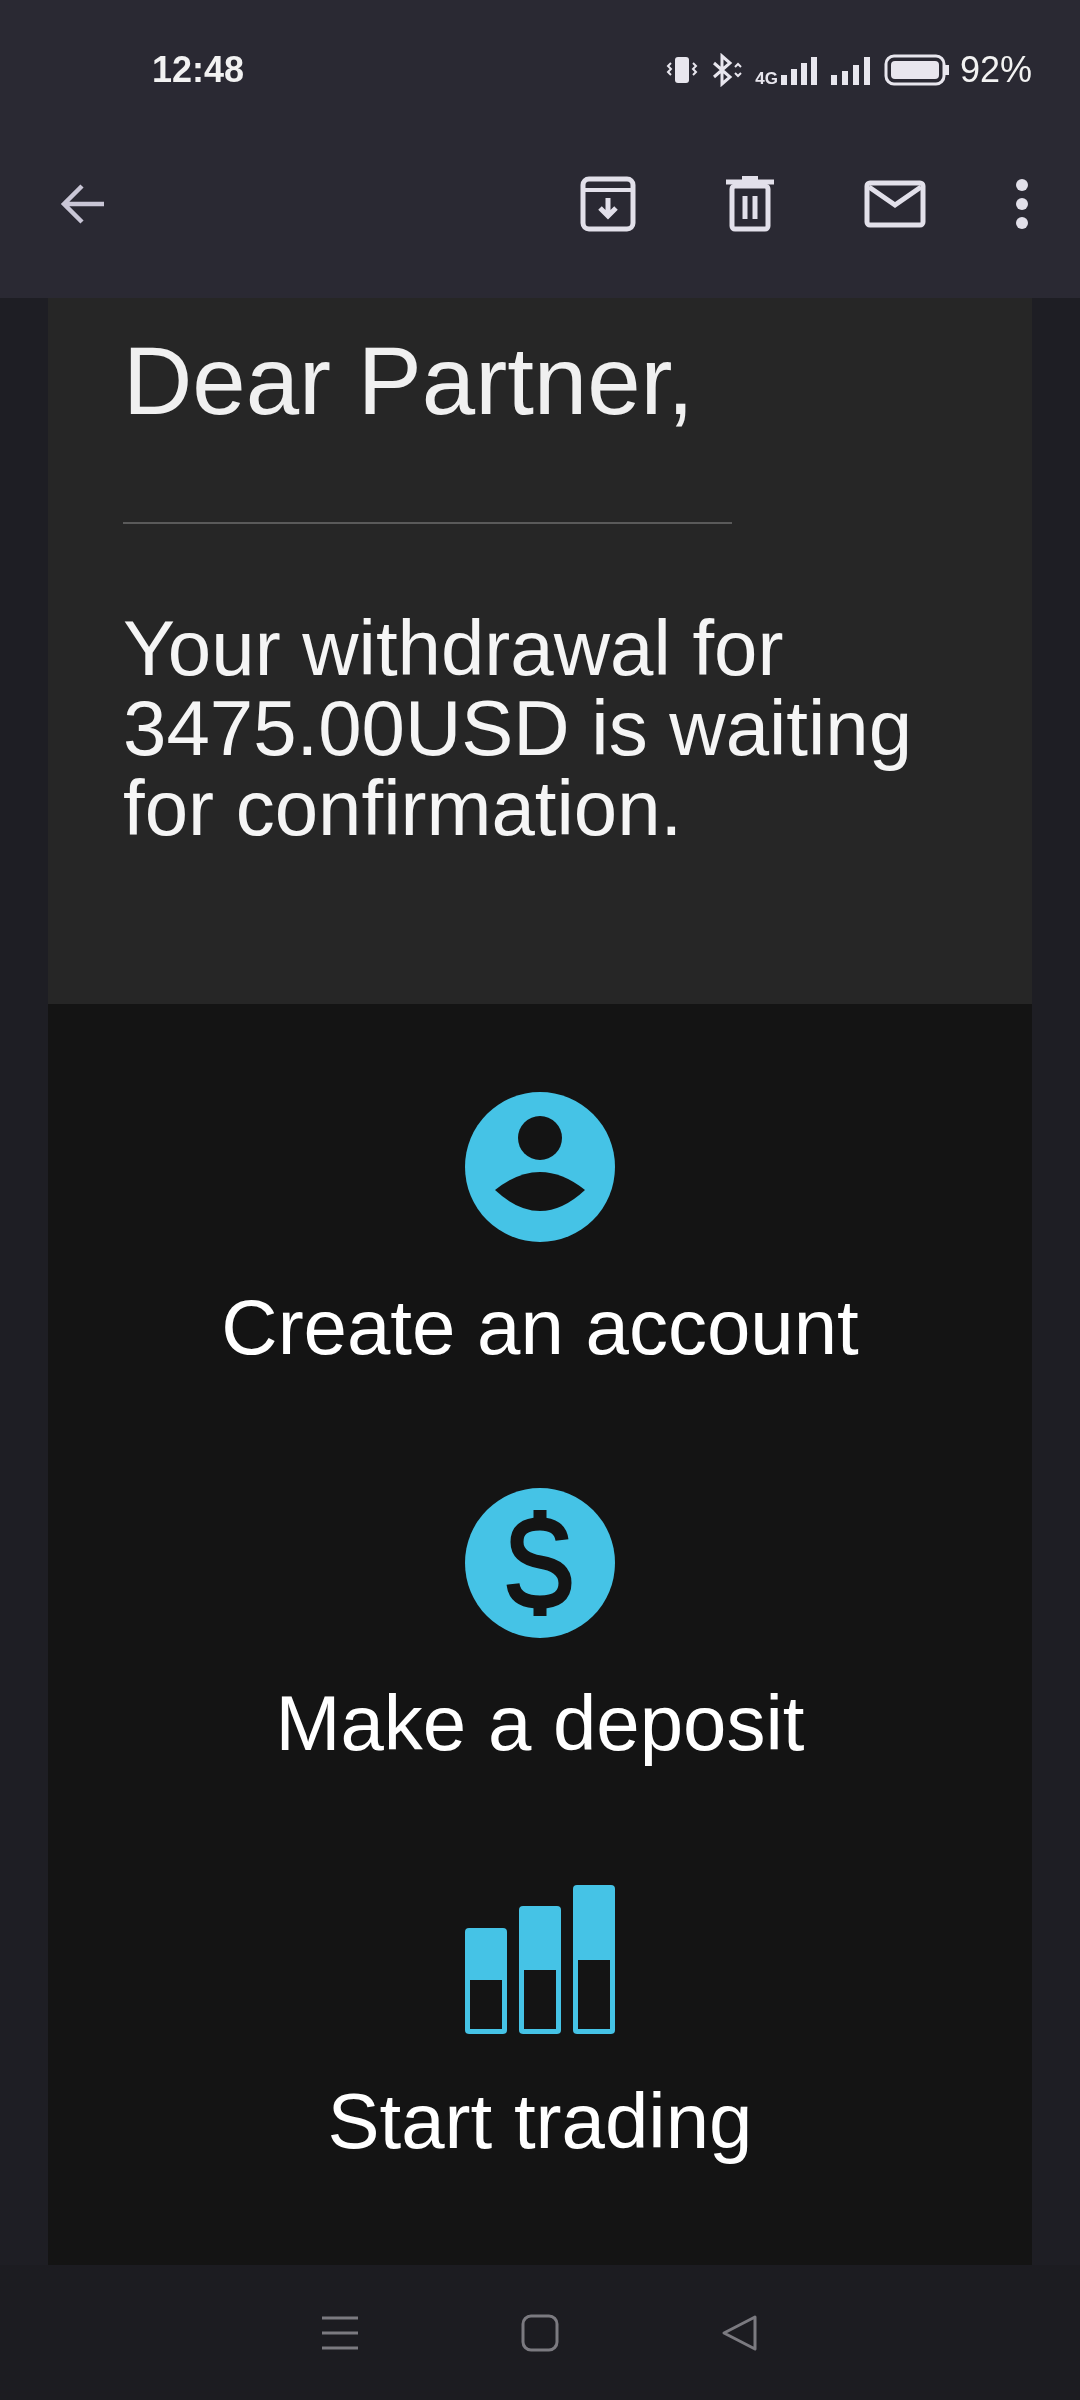 Image resolution: width=1080 pixels, height=2400 pixels. What do you see at coordinates (750, 204) in the screenshot?
I see `trash-icon` at bounding box center [750, 204].